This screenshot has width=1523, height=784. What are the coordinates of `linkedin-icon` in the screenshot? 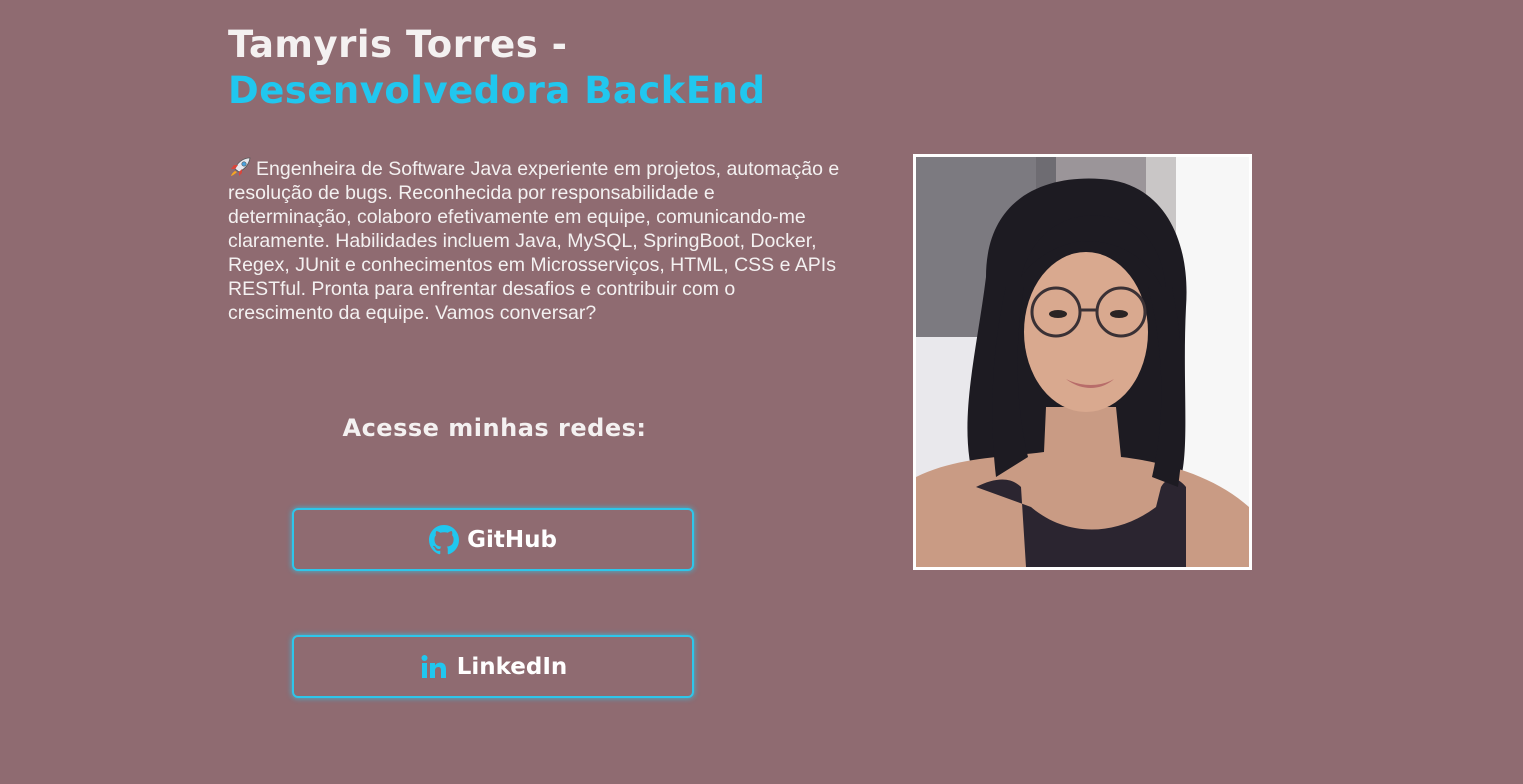 It's located at (434, 667).